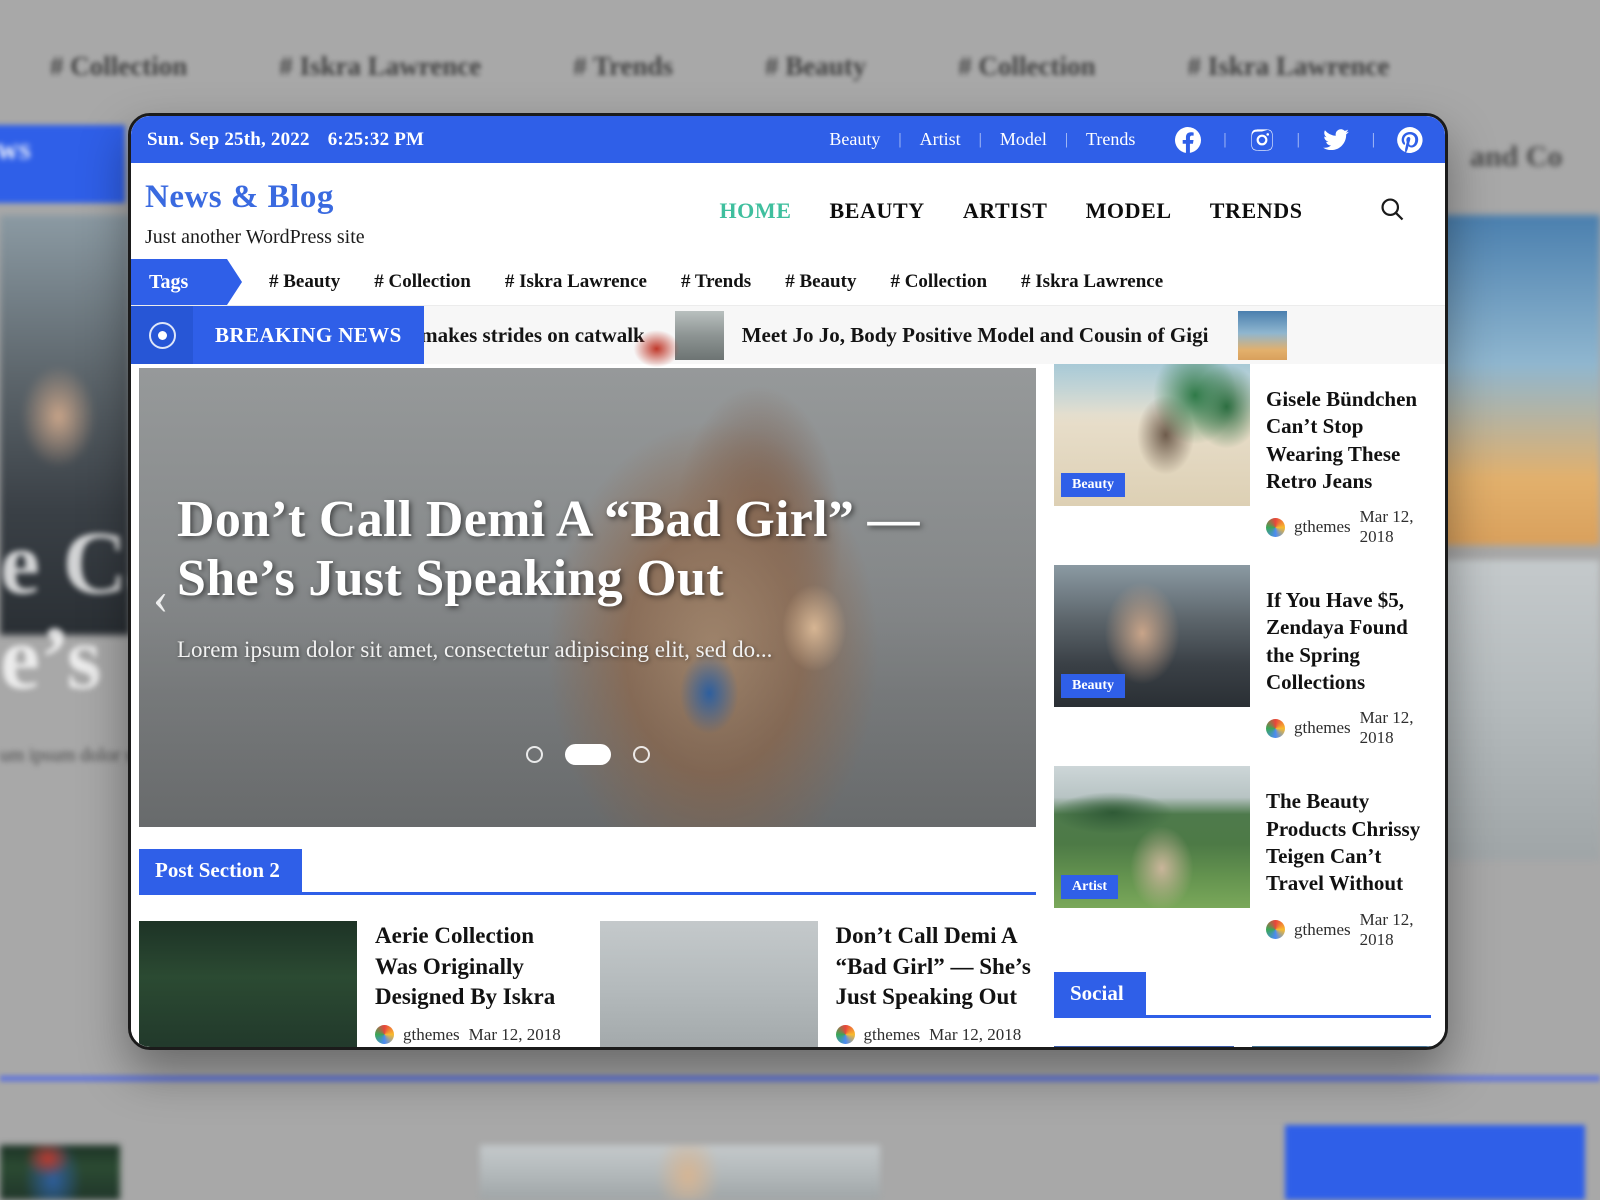  Describe the element at coordinates (816, 65) in the screenshot. I see `backdrop-tag: # Beauty` at that location.